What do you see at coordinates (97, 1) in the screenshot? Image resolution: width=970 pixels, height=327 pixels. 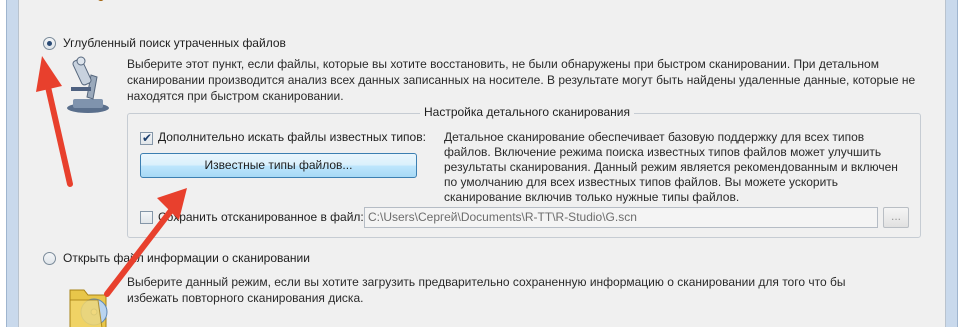 I see `magnifier-icon` at bounding box center [97, 1].